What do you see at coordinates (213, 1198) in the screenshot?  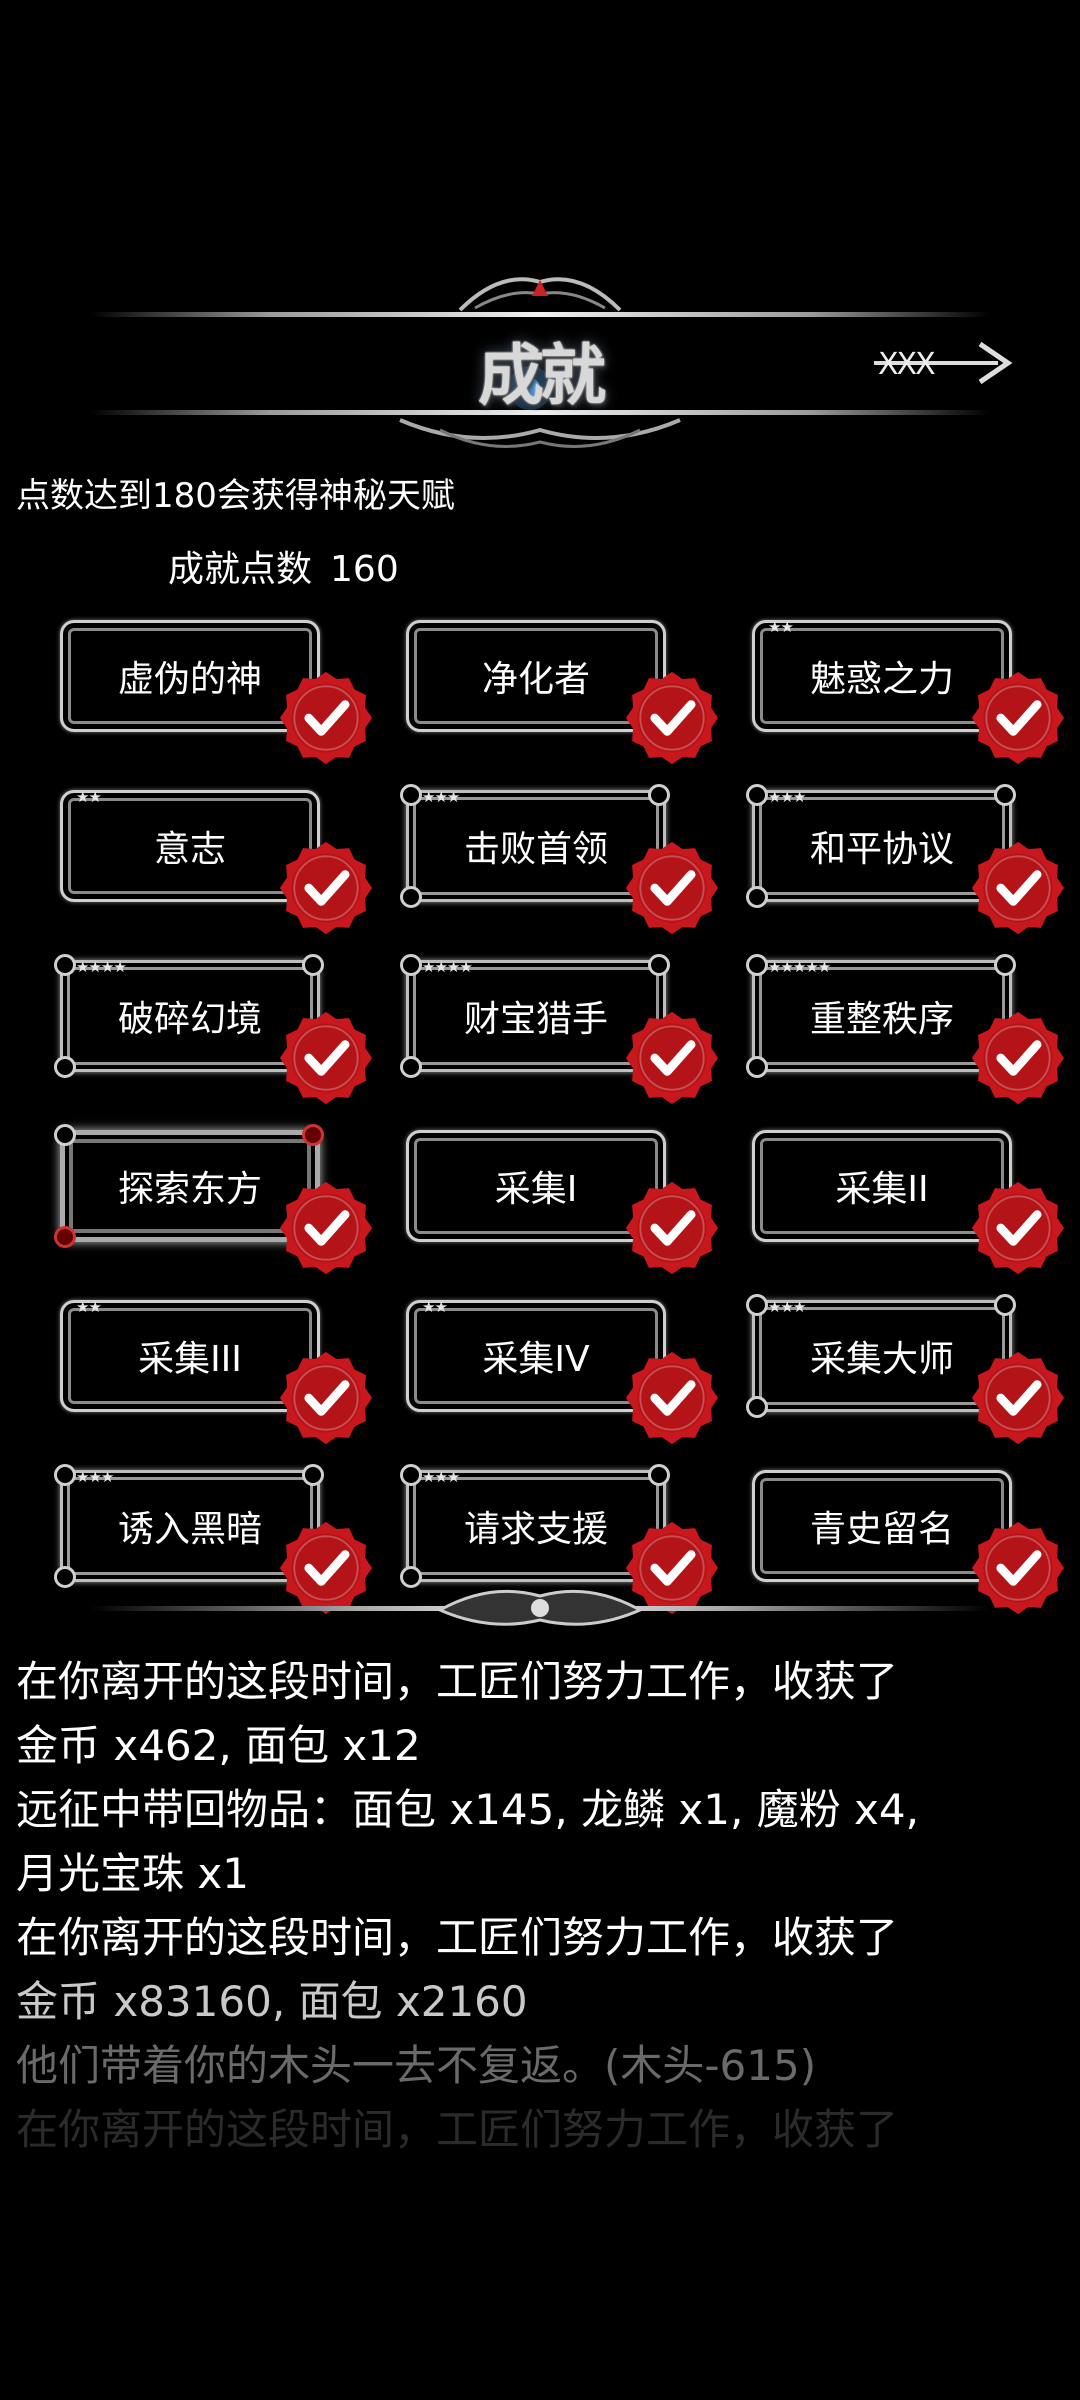 I see `achievement-card: 探索东方` at bounding box center [213, 1198].